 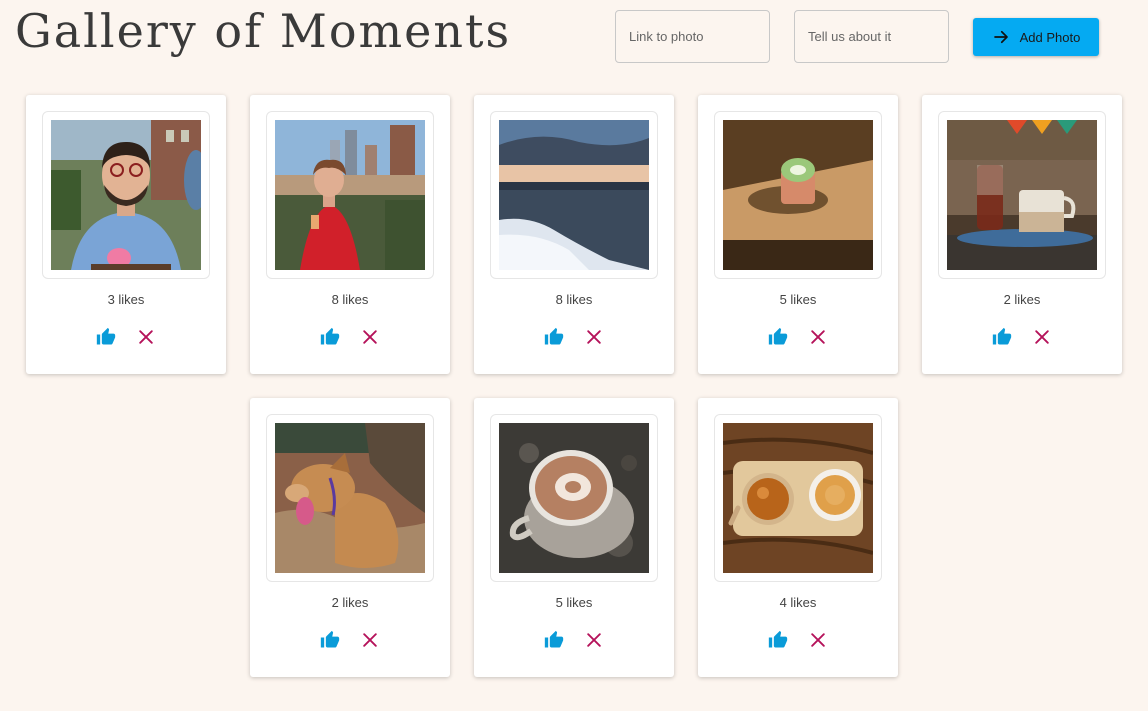 What do you see at coordinates (263, 31) in the screenshot?
I see `page-title: Gallery of Moments` at bounding box center [263, 31].